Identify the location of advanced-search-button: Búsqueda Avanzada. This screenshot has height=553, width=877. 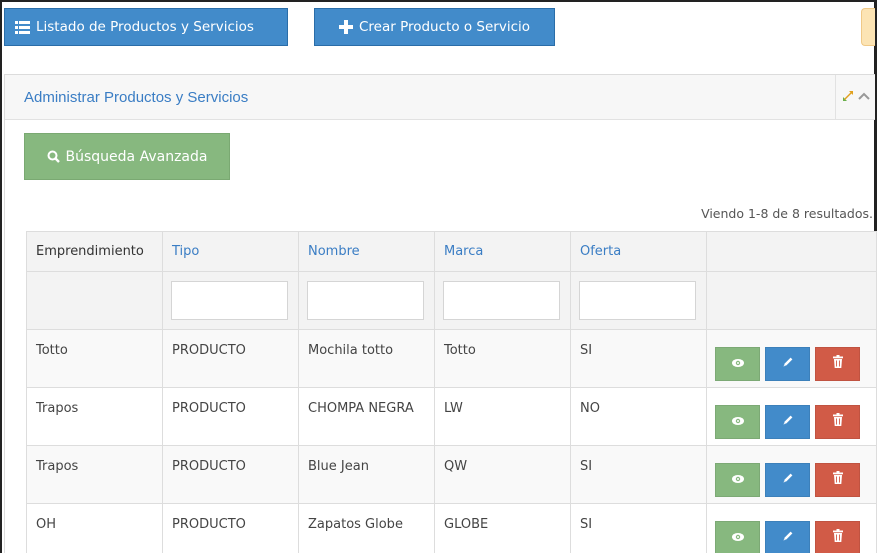
(127, 156).